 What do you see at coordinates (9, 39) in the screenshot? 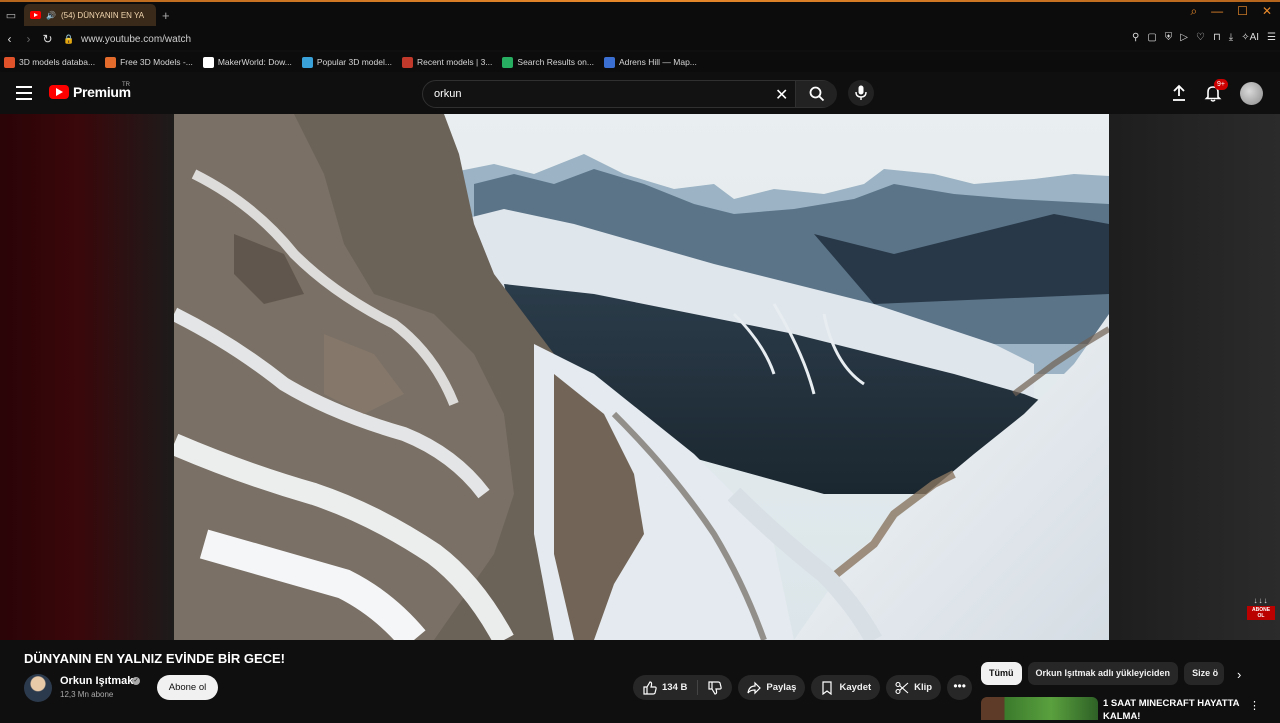
I see `back-icon: ‹` at bounding box center [9, 39].